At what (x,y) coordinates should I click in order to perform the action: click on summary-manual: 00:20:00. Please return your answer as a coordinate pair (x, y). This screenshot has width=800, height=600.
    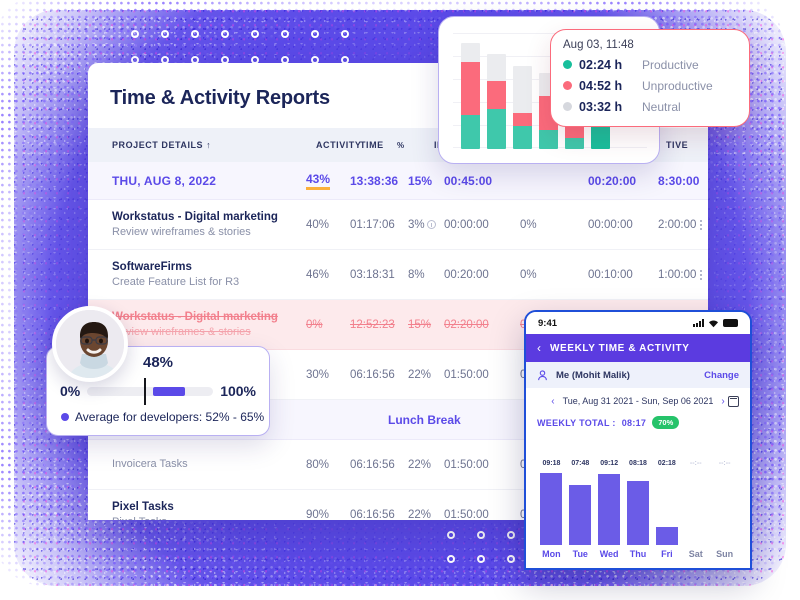
    Looking at the image, I should click on (612, 180).